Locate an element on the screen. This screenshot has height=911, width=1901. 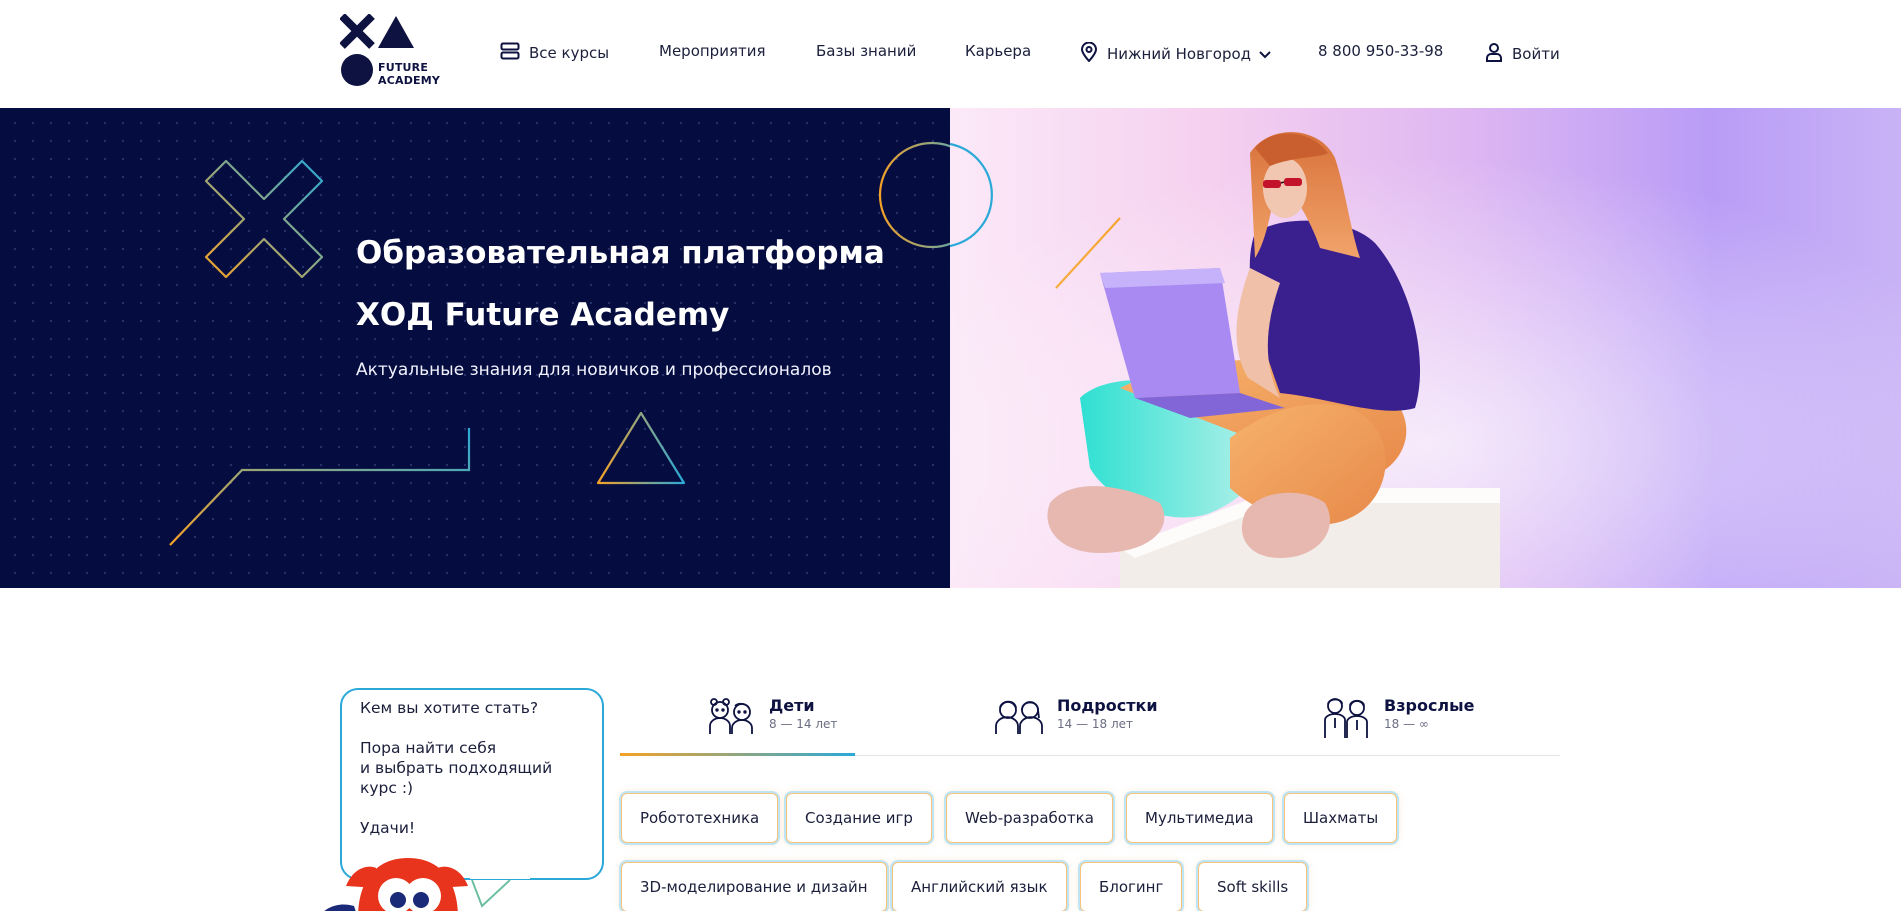
tab-teens-label: Подростки is located at coordinates (1107, 705).